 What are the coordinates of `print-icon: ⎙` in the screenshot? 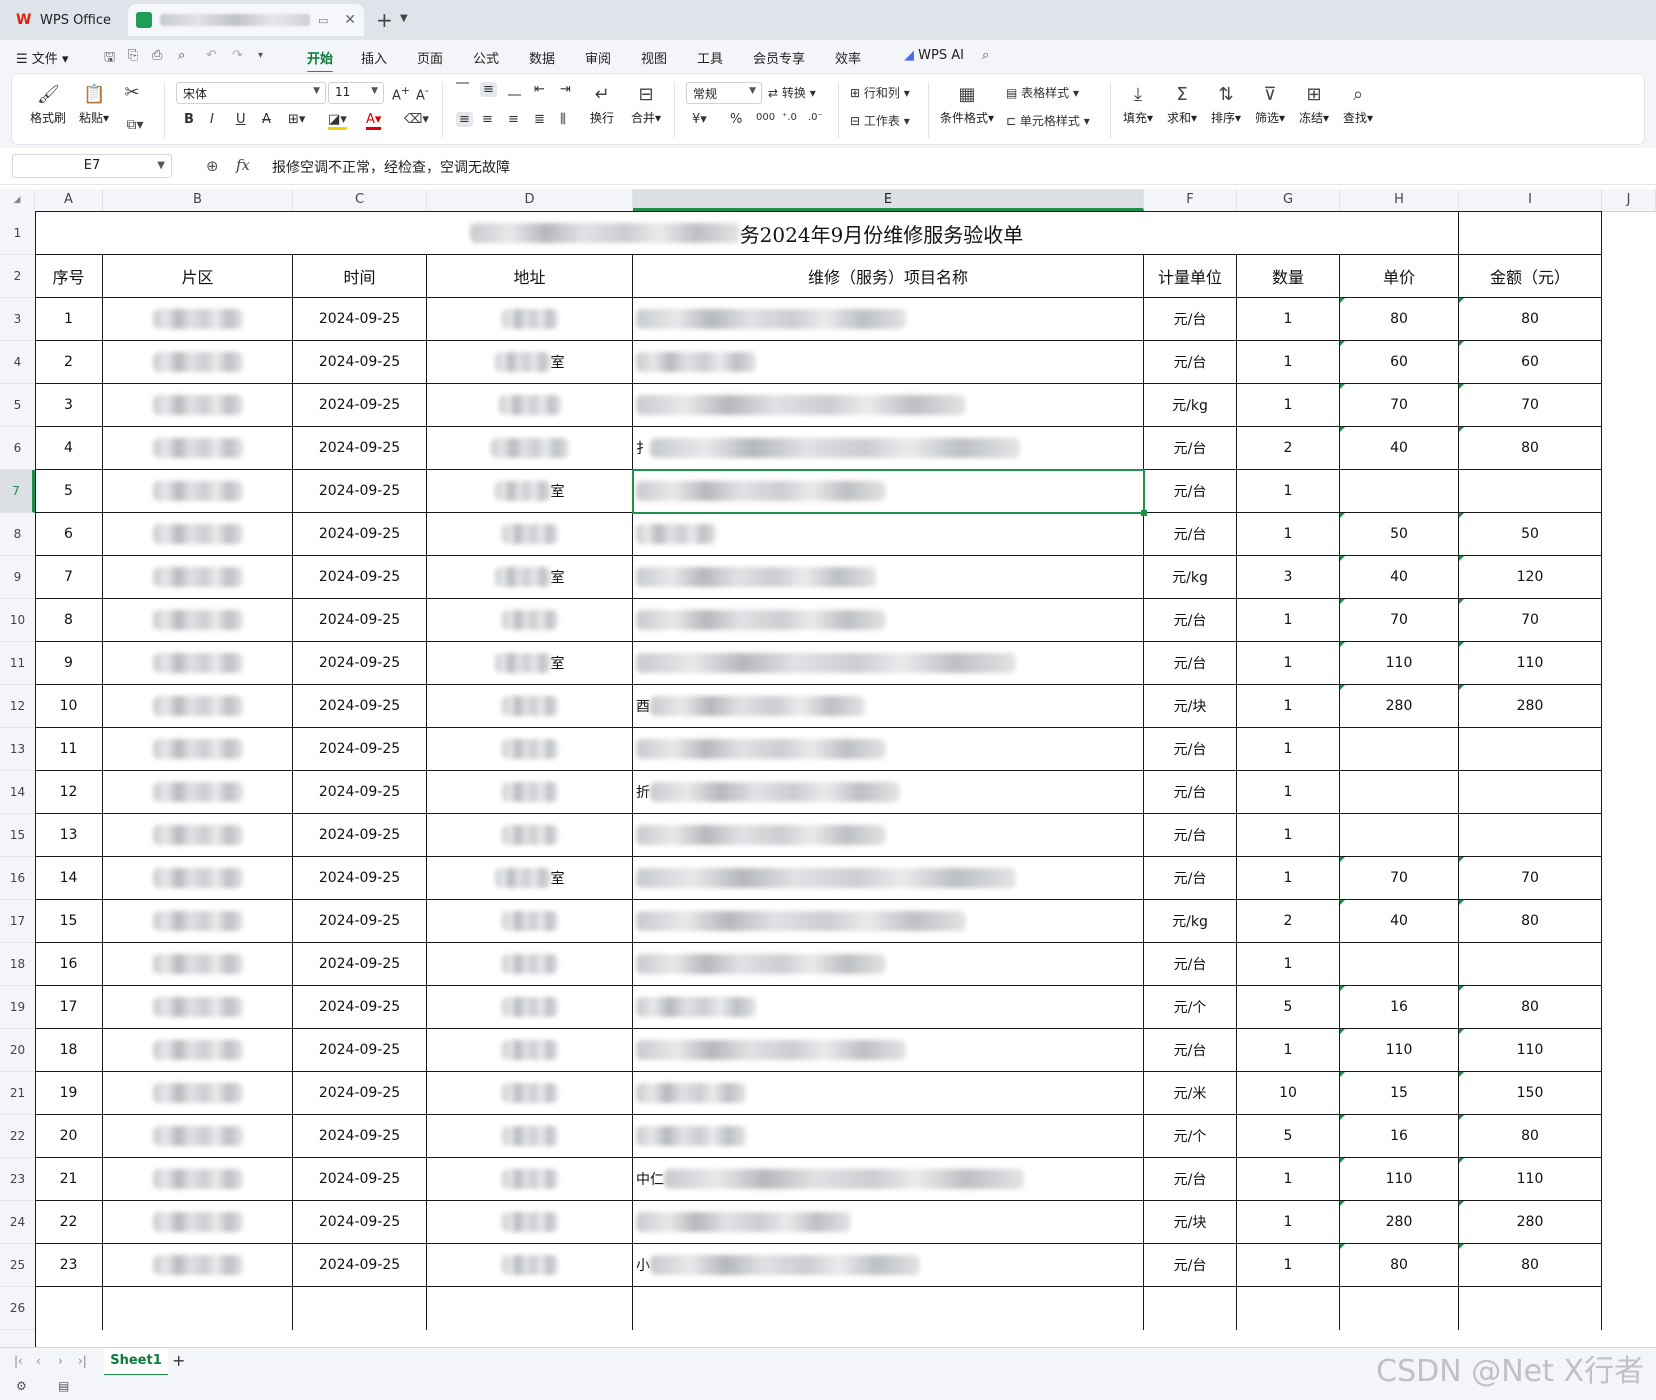 It's located at (157, 55).